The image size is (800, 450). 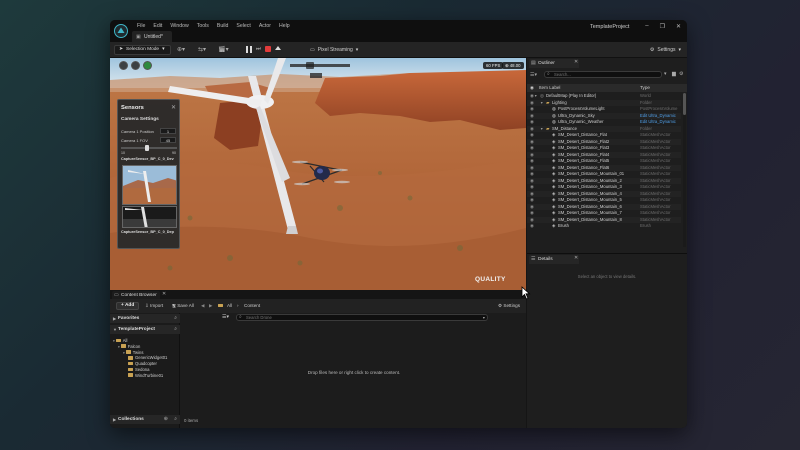 What do you see at coordinates (362, 317) in the screenshot?
I see `asset-search-input: ⌕ Search Drone ▾` at bounding box center [362, 317].